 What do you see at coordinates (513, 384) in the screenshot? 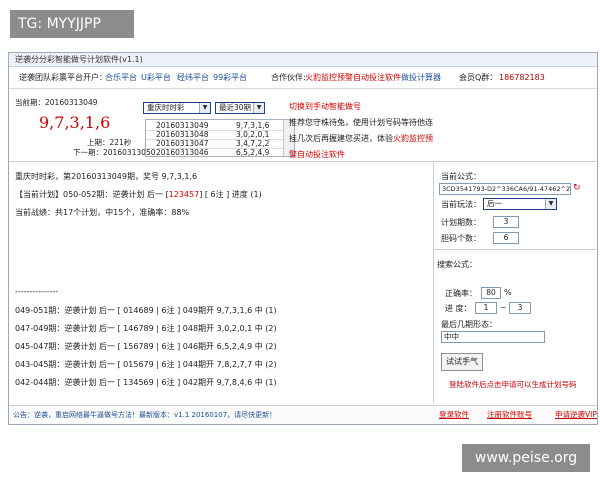
I see `register-tip: 登陆软件后点击申请可以生成计划号码` at bounding box center [513, 384].